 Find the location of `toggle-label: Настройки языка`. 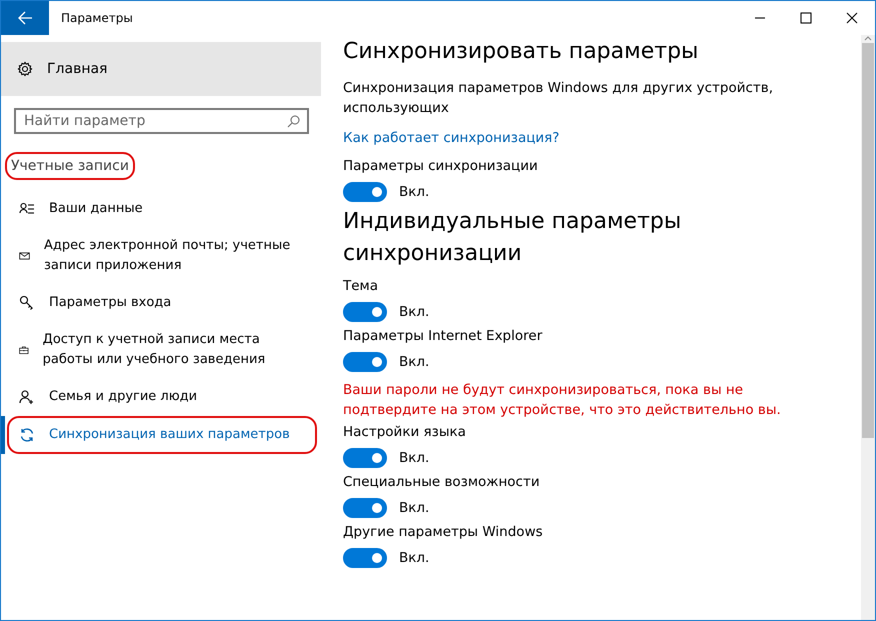

toggle-label: Настройки языка is located at coordinates (405, 432).